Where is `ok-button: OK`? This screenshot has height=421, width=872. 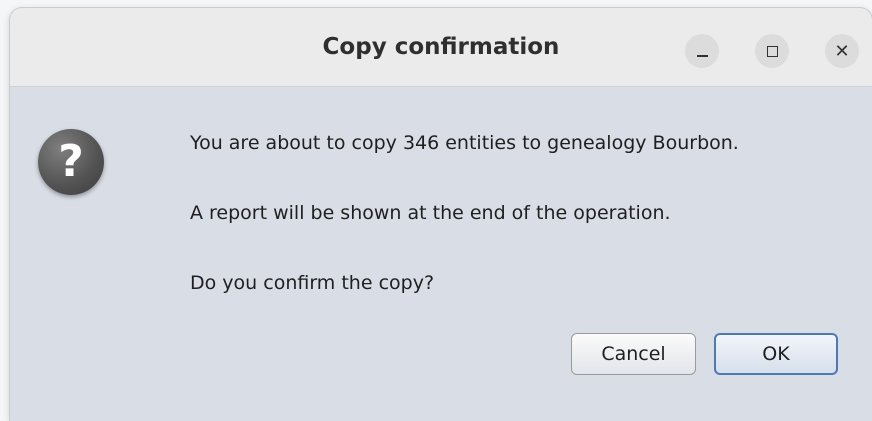 ok-button: OK is located at coordinates (776, 354).